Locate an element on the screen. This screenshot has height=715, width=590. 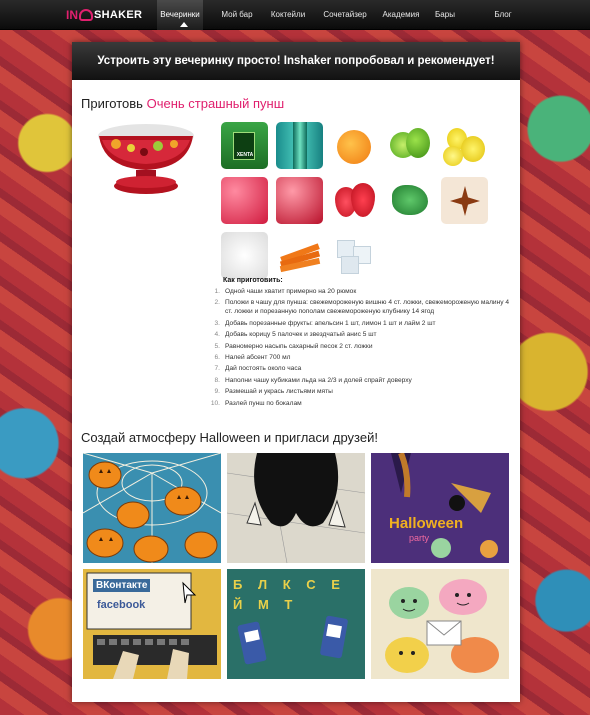
logo-shaker-text: SHAKER is located at coordinates (118, 15).